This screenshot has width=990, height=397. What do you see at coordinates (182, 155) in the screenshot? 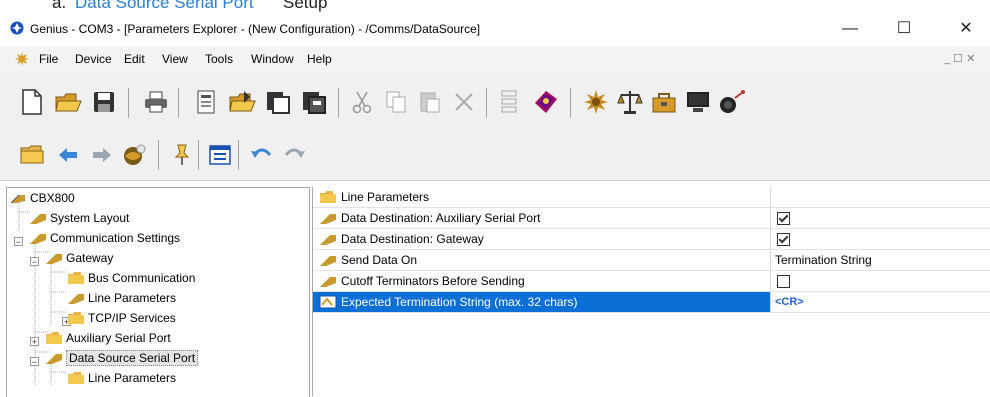
I see `pin-icon` at bounding box center [182, 155].